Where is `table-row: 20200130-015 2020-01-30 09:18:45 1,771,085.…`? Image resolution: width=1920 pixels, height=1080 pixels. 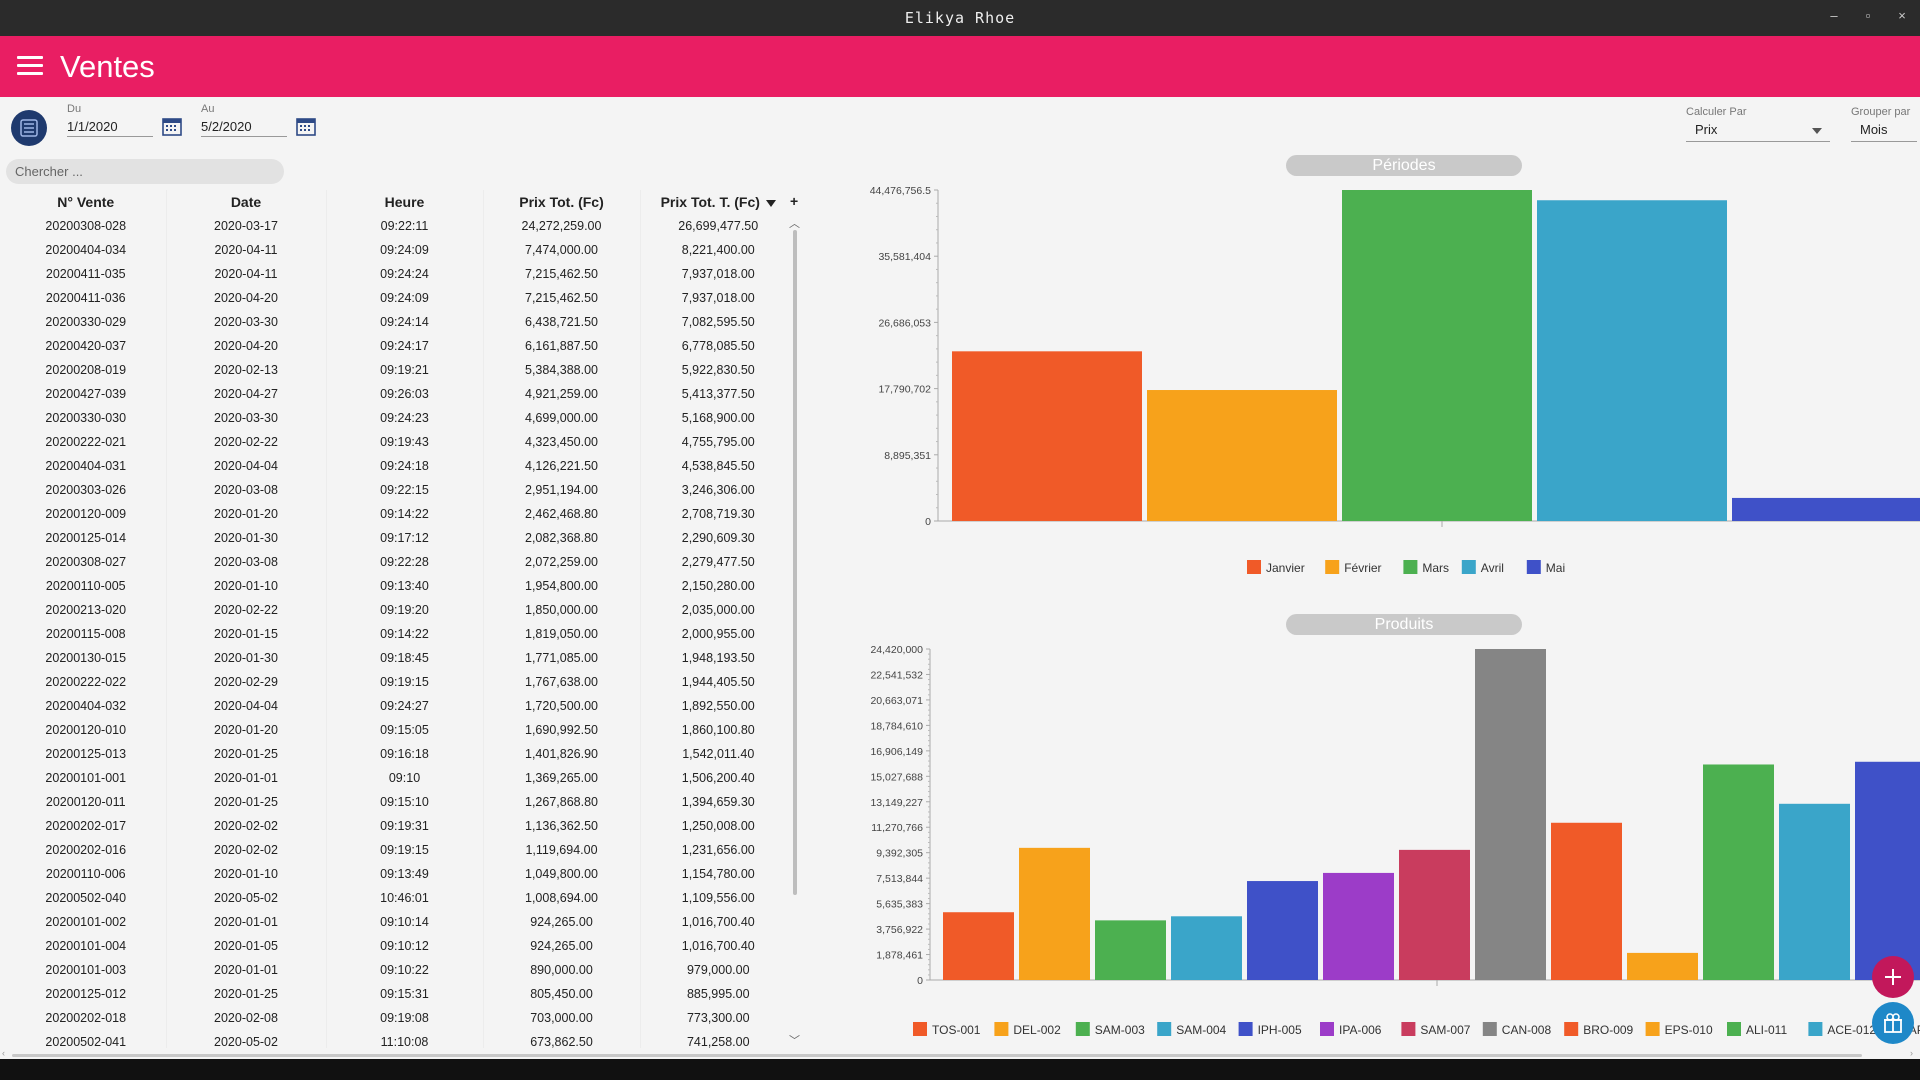 table-row: 20200130-015 2020-01-30 09:18:45 1,771,085.… is located at coordinates (401, 658).